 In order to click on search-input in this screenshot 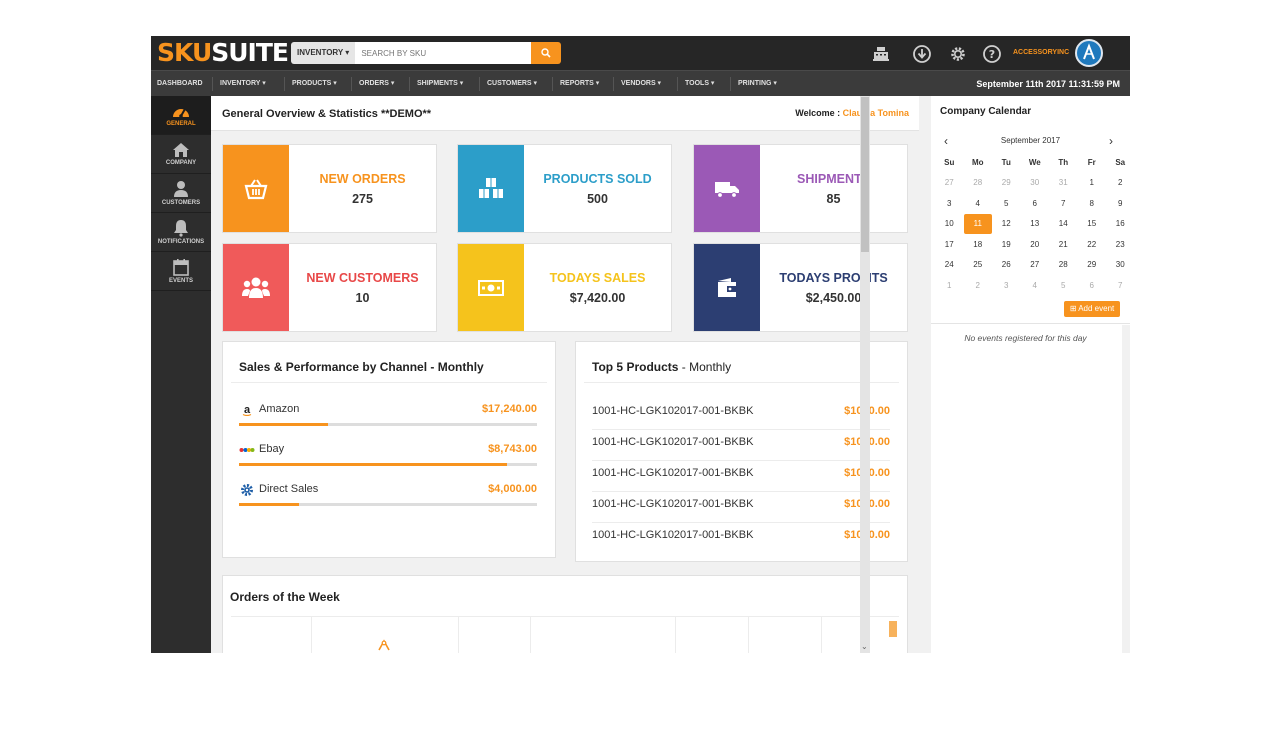, I will do `click(443, 53)`.